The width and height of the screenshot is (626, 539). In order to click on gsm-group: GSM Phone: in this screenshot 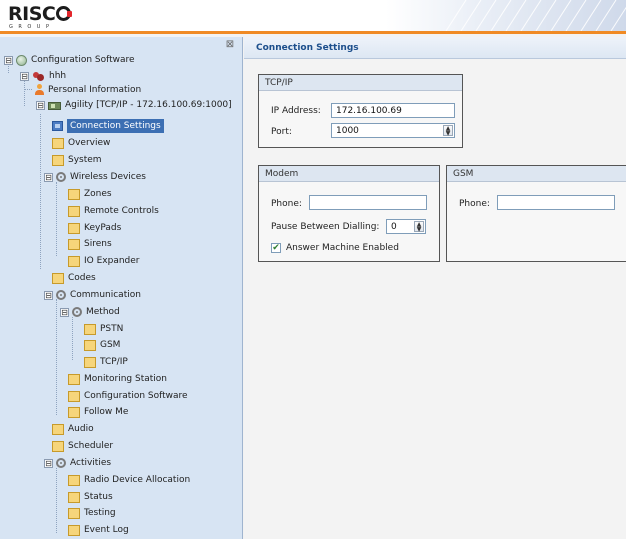, I will do `click(536, 213)`.